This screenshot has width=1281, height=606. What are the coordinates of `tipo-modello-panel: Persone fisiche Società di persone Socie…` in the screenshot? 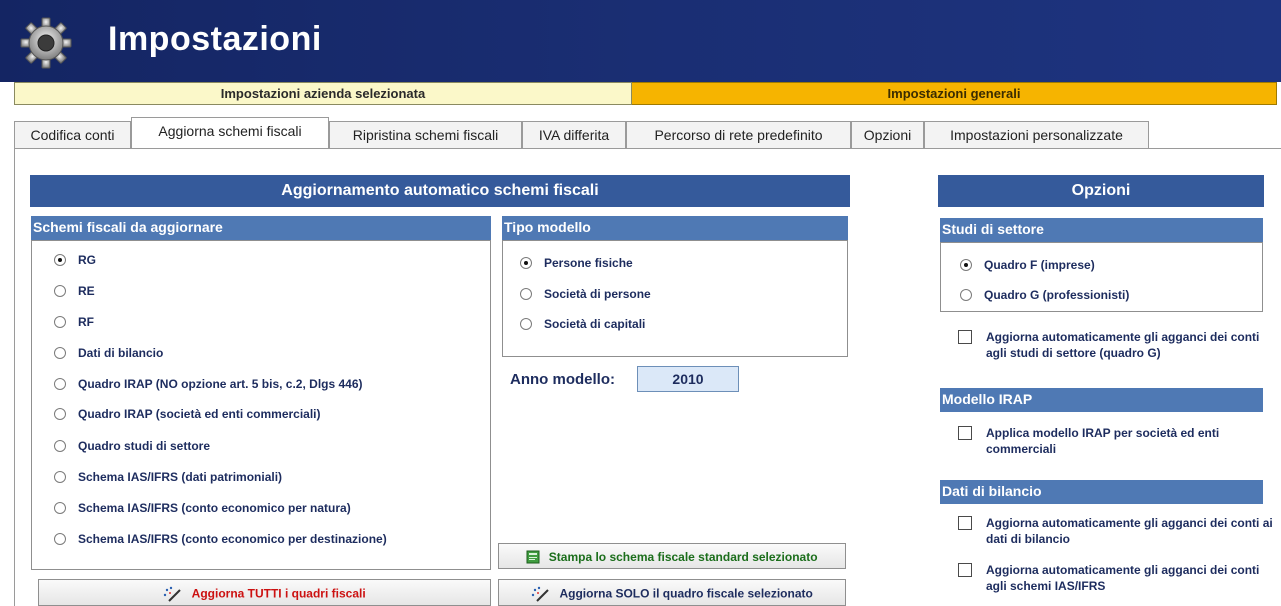 It's located at (675, 298).